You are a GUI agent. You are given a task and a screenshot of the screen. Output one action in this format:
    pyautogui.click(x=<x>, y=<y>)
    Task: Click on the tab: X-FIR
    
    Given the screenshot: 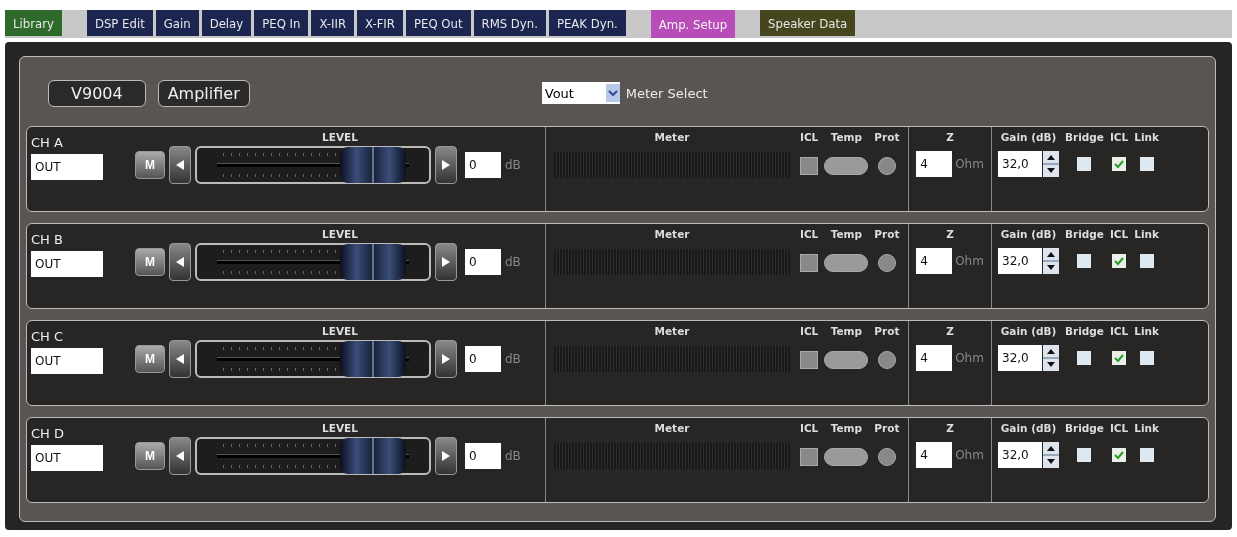 What is the action you would take?
    pyautogui.click(x=380, y=23)
    